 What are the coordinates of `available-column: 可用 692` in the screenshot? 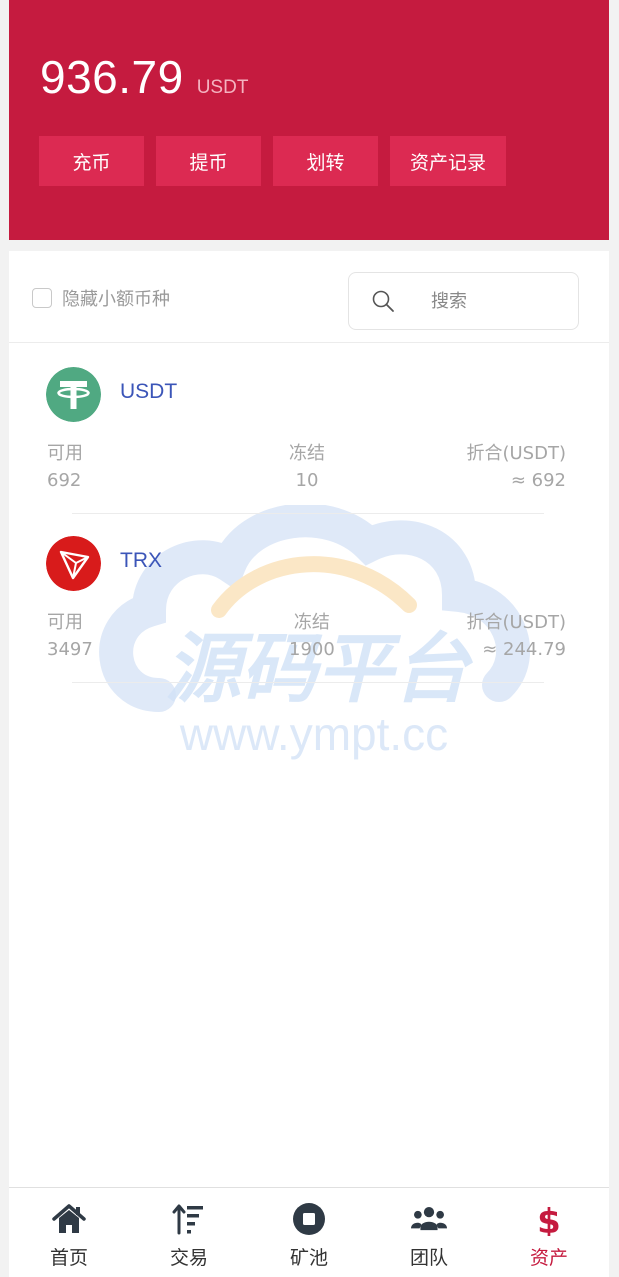 It's located at (65, 467).